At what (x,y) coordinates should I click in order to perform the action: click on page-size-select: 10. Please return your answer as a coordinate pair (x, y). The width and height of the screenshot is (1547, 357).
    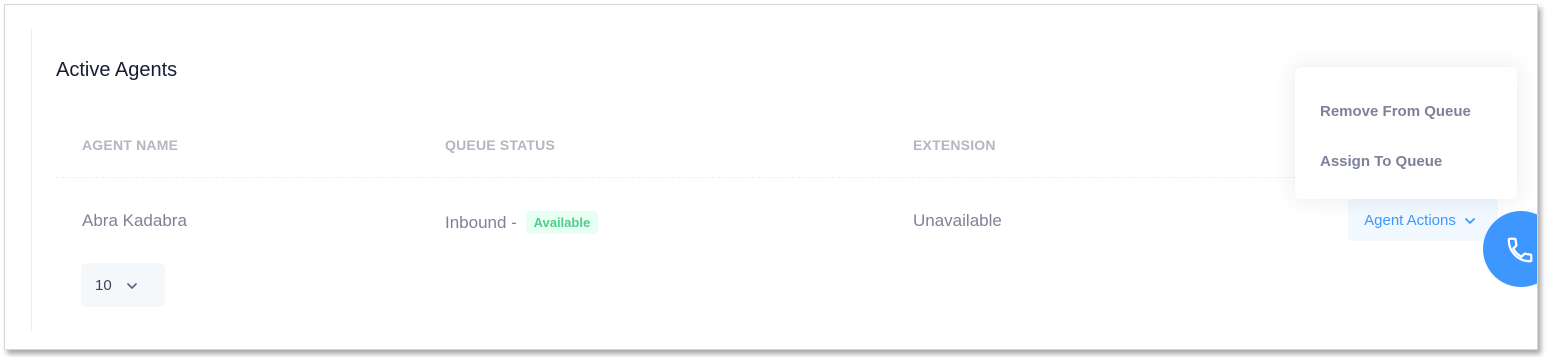
    Looking at the image, I should click on (123, 285).